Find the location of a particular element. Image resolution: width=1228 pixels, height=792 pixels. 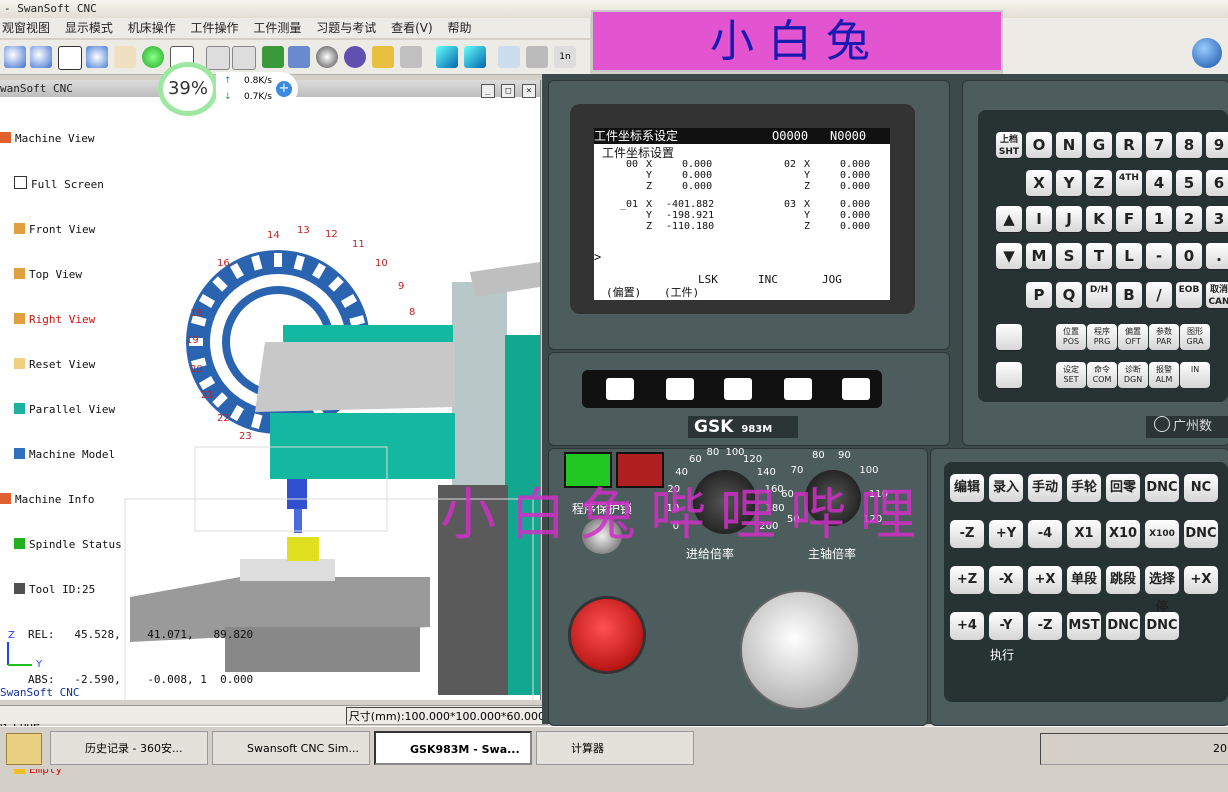

tree-item-reset-view: Reset View is located at coordinates (126, 364).